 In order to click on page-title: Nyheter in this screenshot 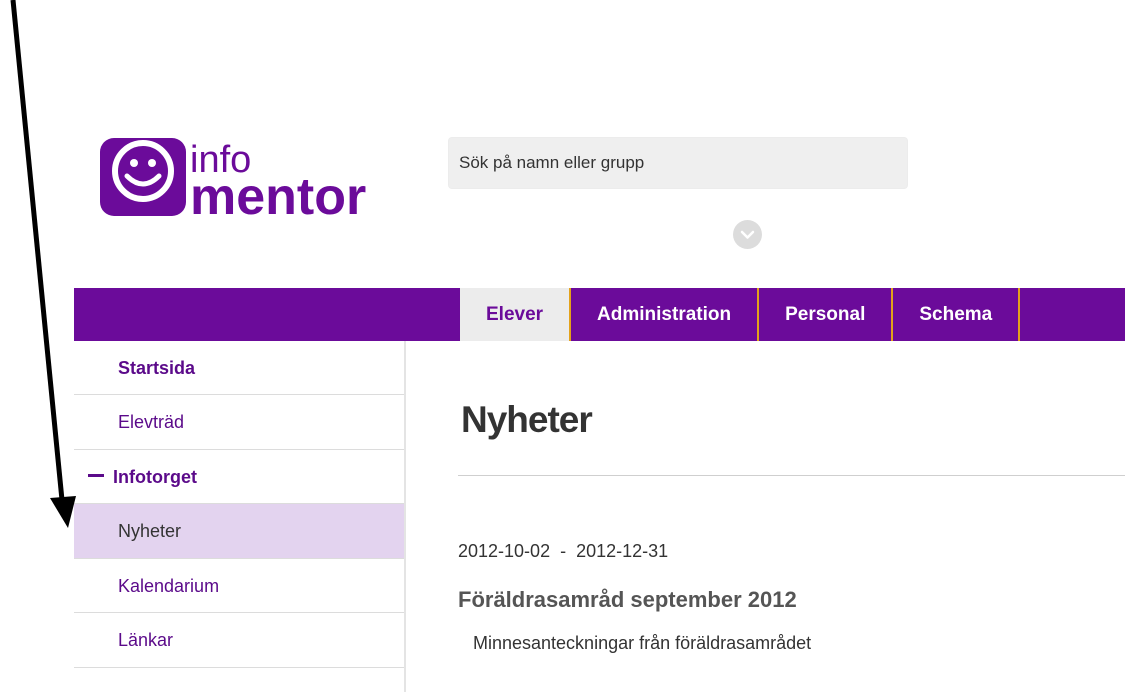, I will do `click(527, 419)`.